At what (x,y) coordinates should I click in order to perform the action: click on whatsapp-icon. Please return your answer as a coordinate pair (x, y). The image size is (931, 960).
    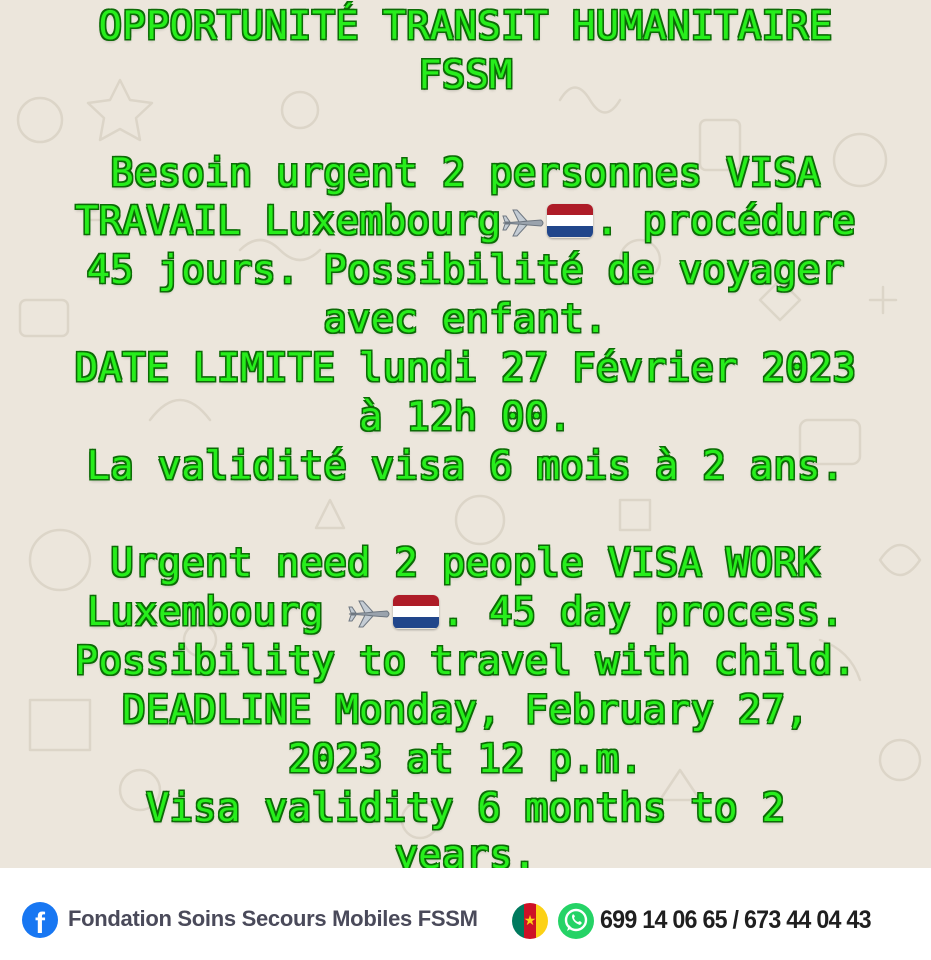
    Looking at the image, I should click on (576, 921).